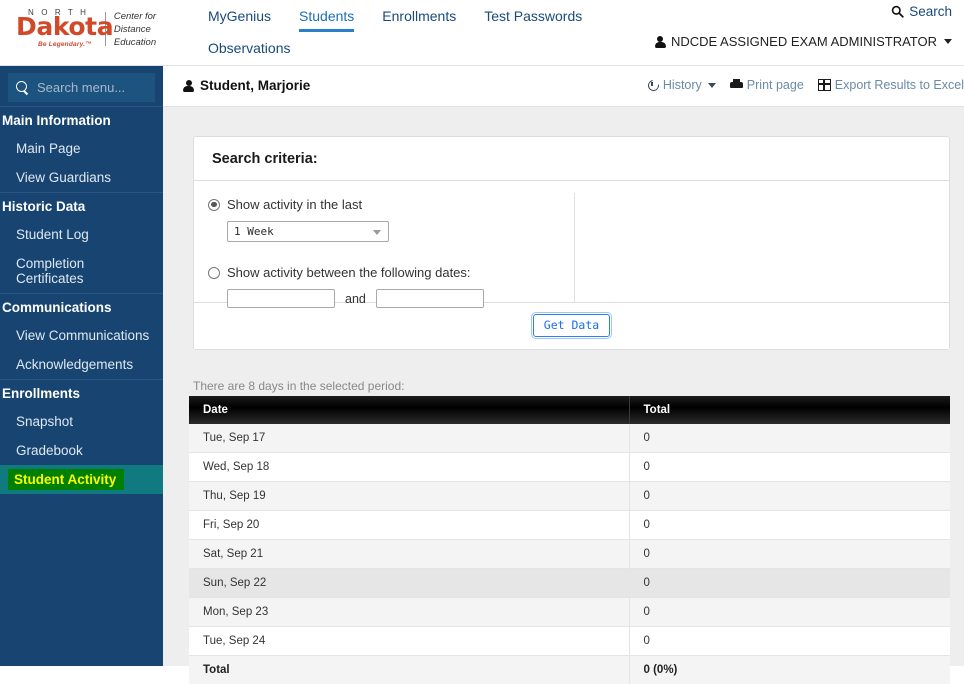 Image resolution: width=964 pixels, height=684 pixels. What do you see at coordinates (44, 421) in the screenshot?
I see `sidebar-item-label: Snapshot` at bounding box center [44, 421].